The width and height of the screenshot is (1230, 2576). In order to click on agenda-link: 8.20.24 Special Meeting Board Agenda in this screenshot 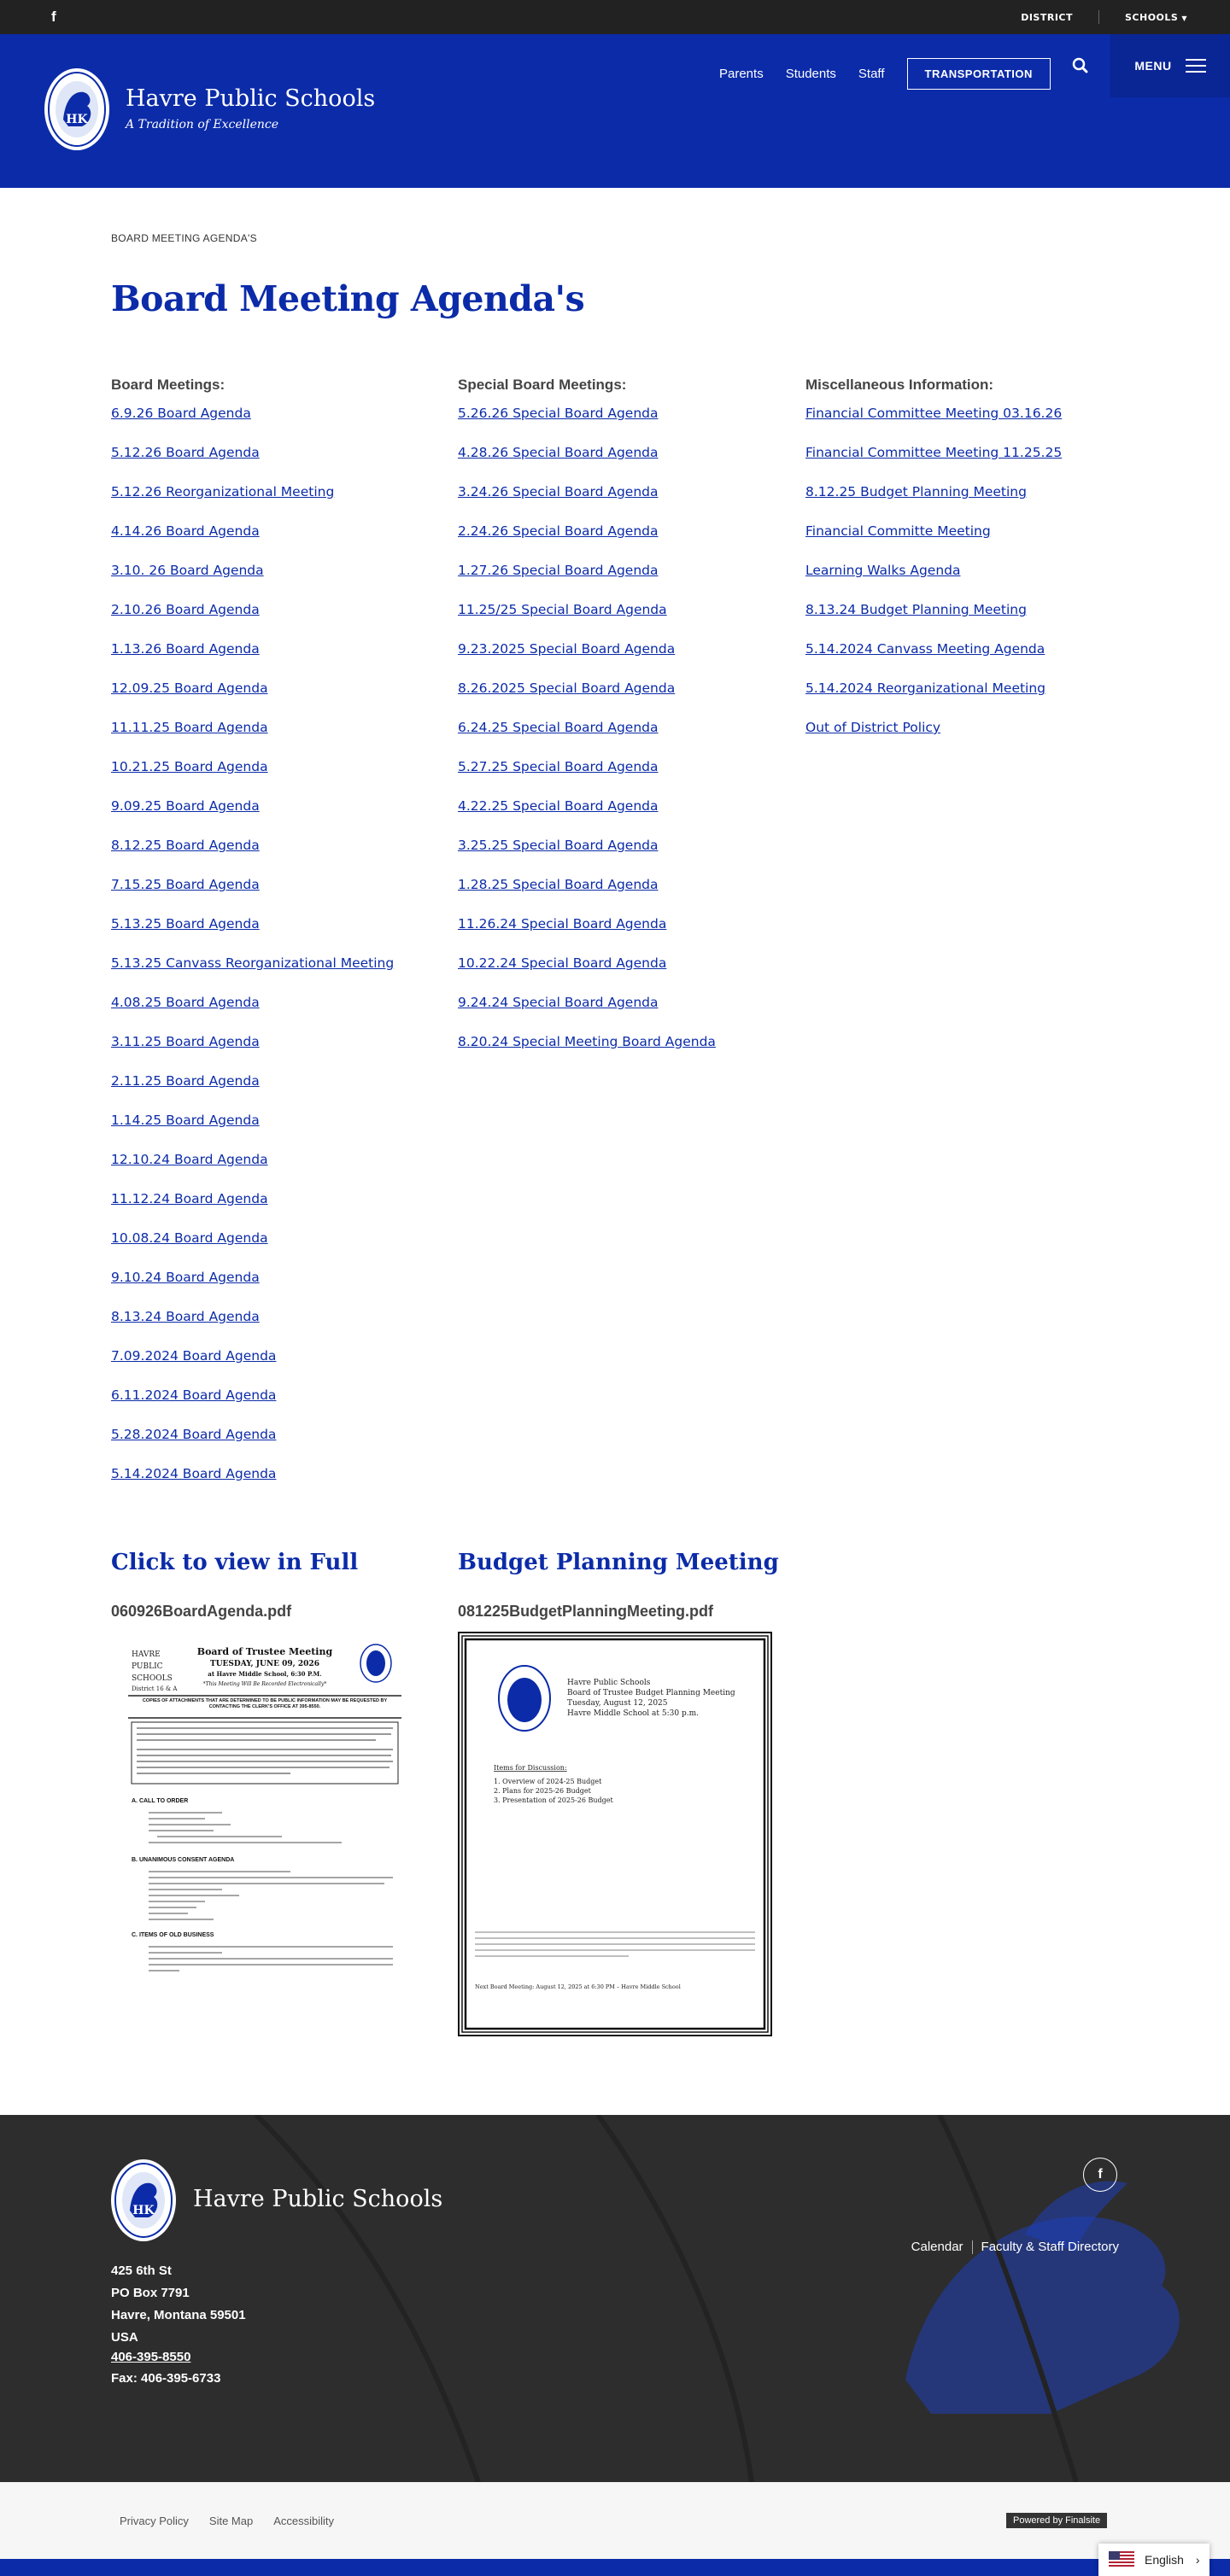, I will do `click(587, 1041)`.